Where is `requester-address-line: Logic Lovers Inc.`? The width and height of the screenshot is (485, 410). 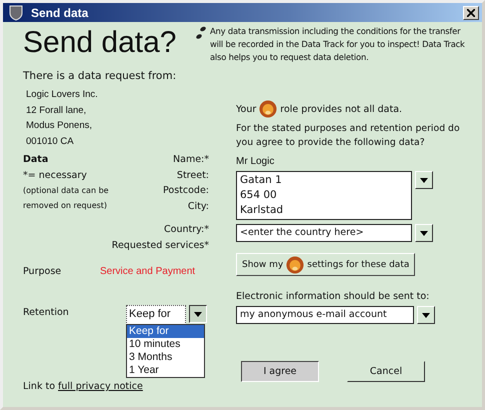
requester-address-line: Logic Lovers Inc. is located at coordinates (62, 95).